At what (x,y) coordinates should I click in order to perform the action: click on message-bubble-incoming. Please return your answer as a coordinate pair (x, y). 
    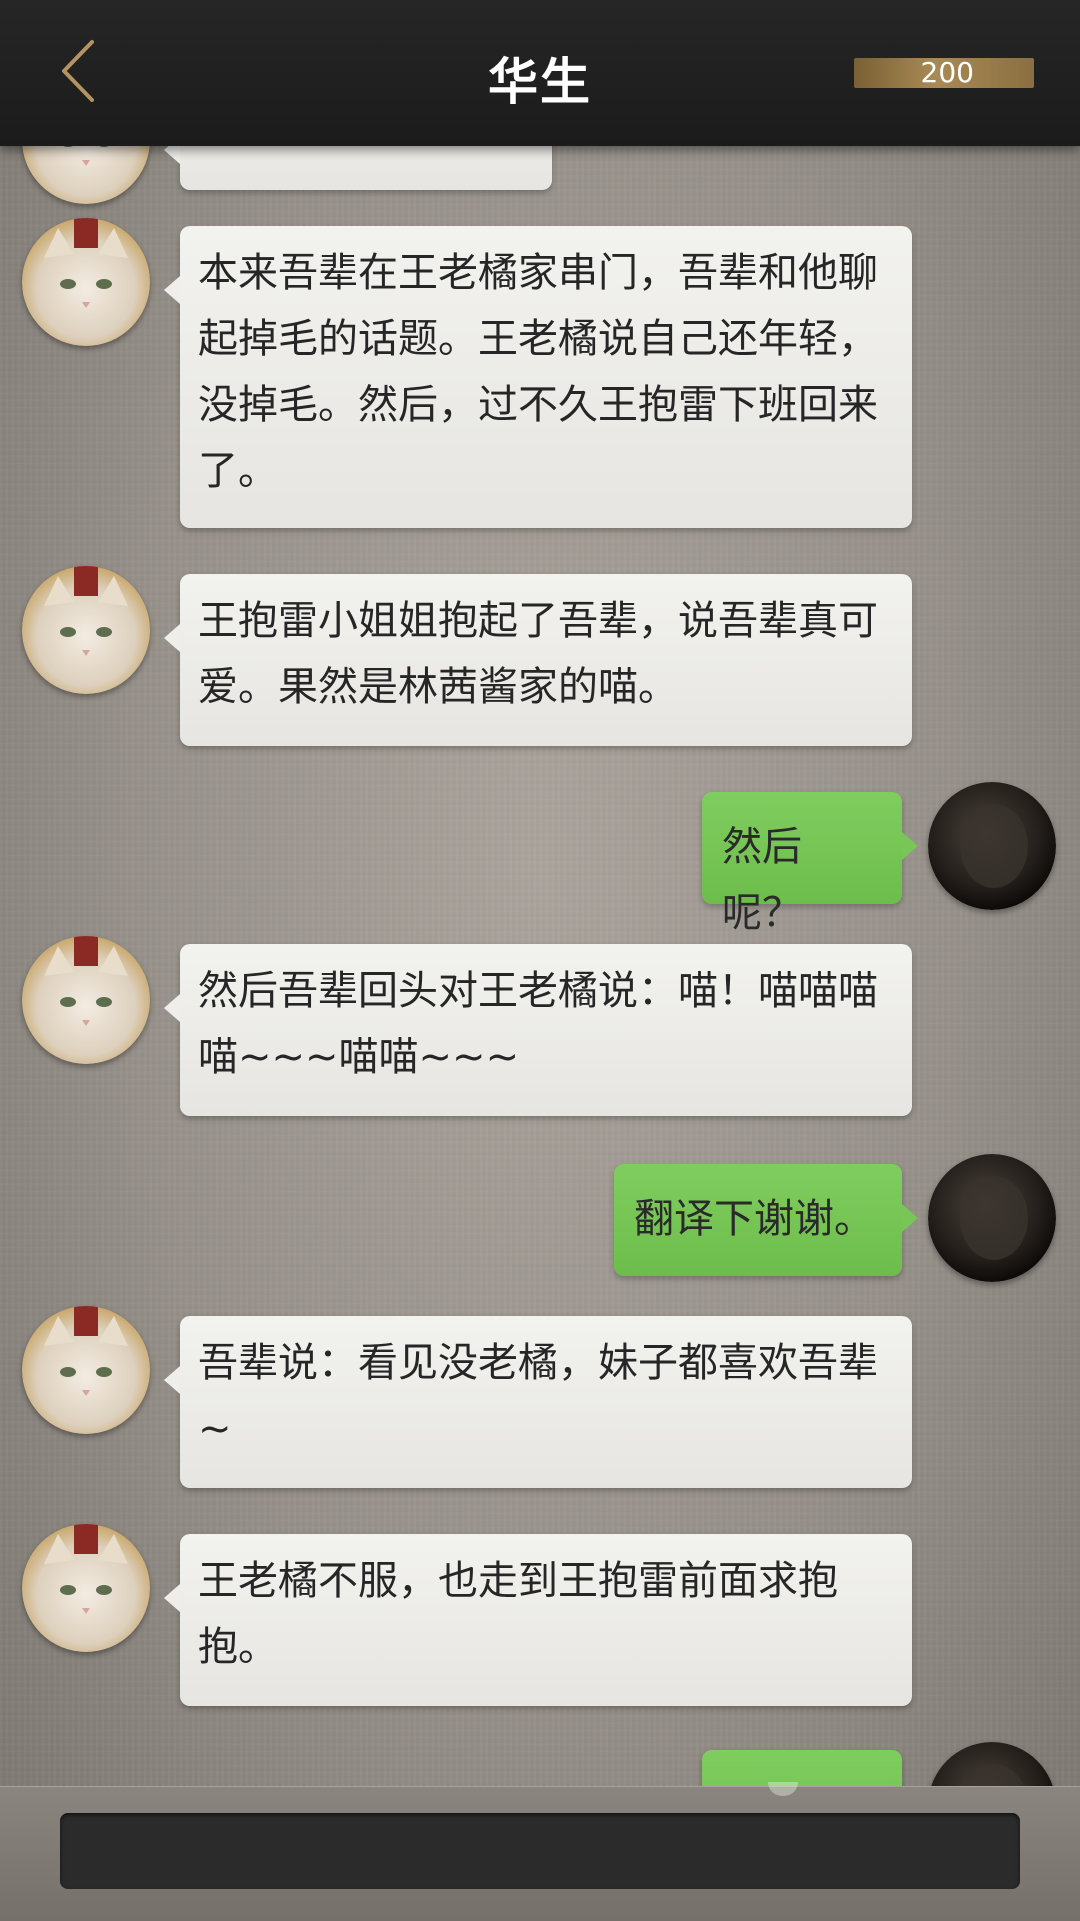
    Looking at the image, I should click on (358, 168).